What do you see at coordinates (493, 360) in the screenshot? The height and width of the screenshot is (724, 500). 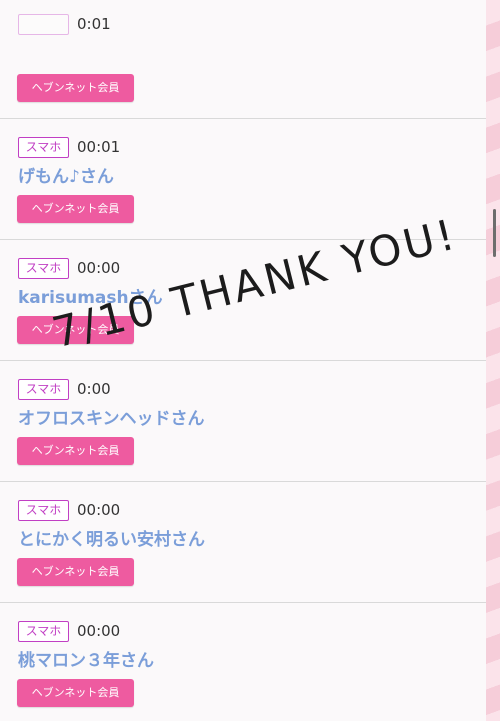 I see `decorative-side-strip` at bounding box center [493, 360].